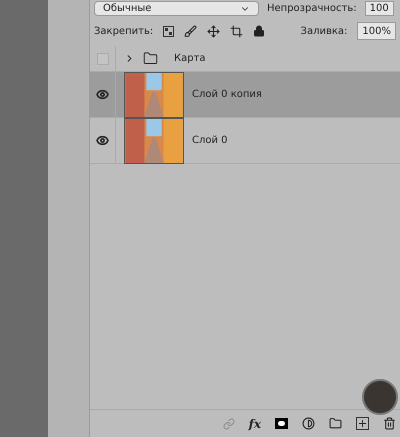 The height and width of the screenshot is (437, 400). Describe the element at coordinates (380, 397) in the screenshot. I see `webcam-overlay` at that location.